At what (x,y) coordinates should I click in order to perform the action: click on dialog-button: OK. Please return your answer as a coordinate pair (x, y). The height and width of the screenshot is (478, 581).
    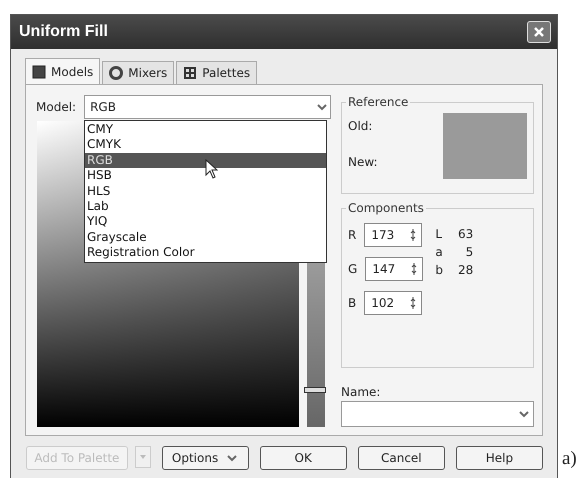
    Looking at the image, I should click on (303, 458).